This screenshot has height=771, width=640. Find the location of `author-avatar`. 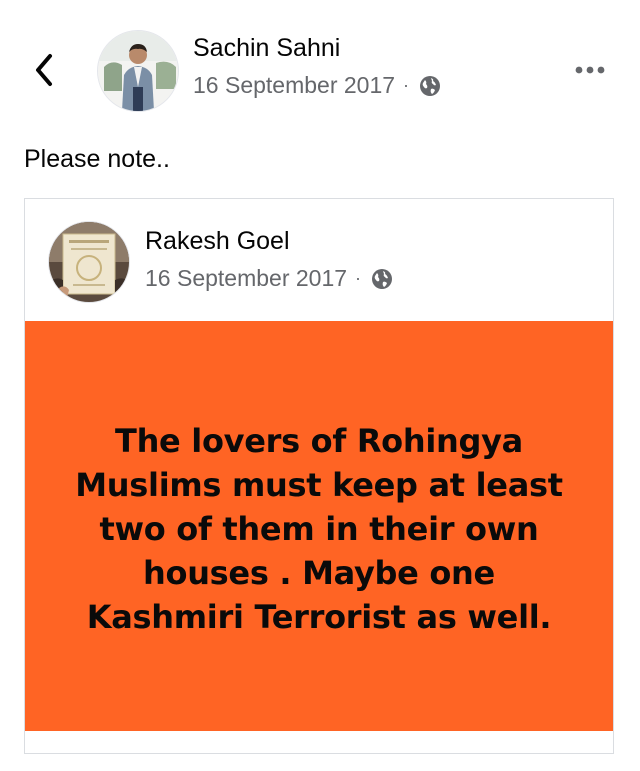

author-avatar is located at coordinates (138, 71).